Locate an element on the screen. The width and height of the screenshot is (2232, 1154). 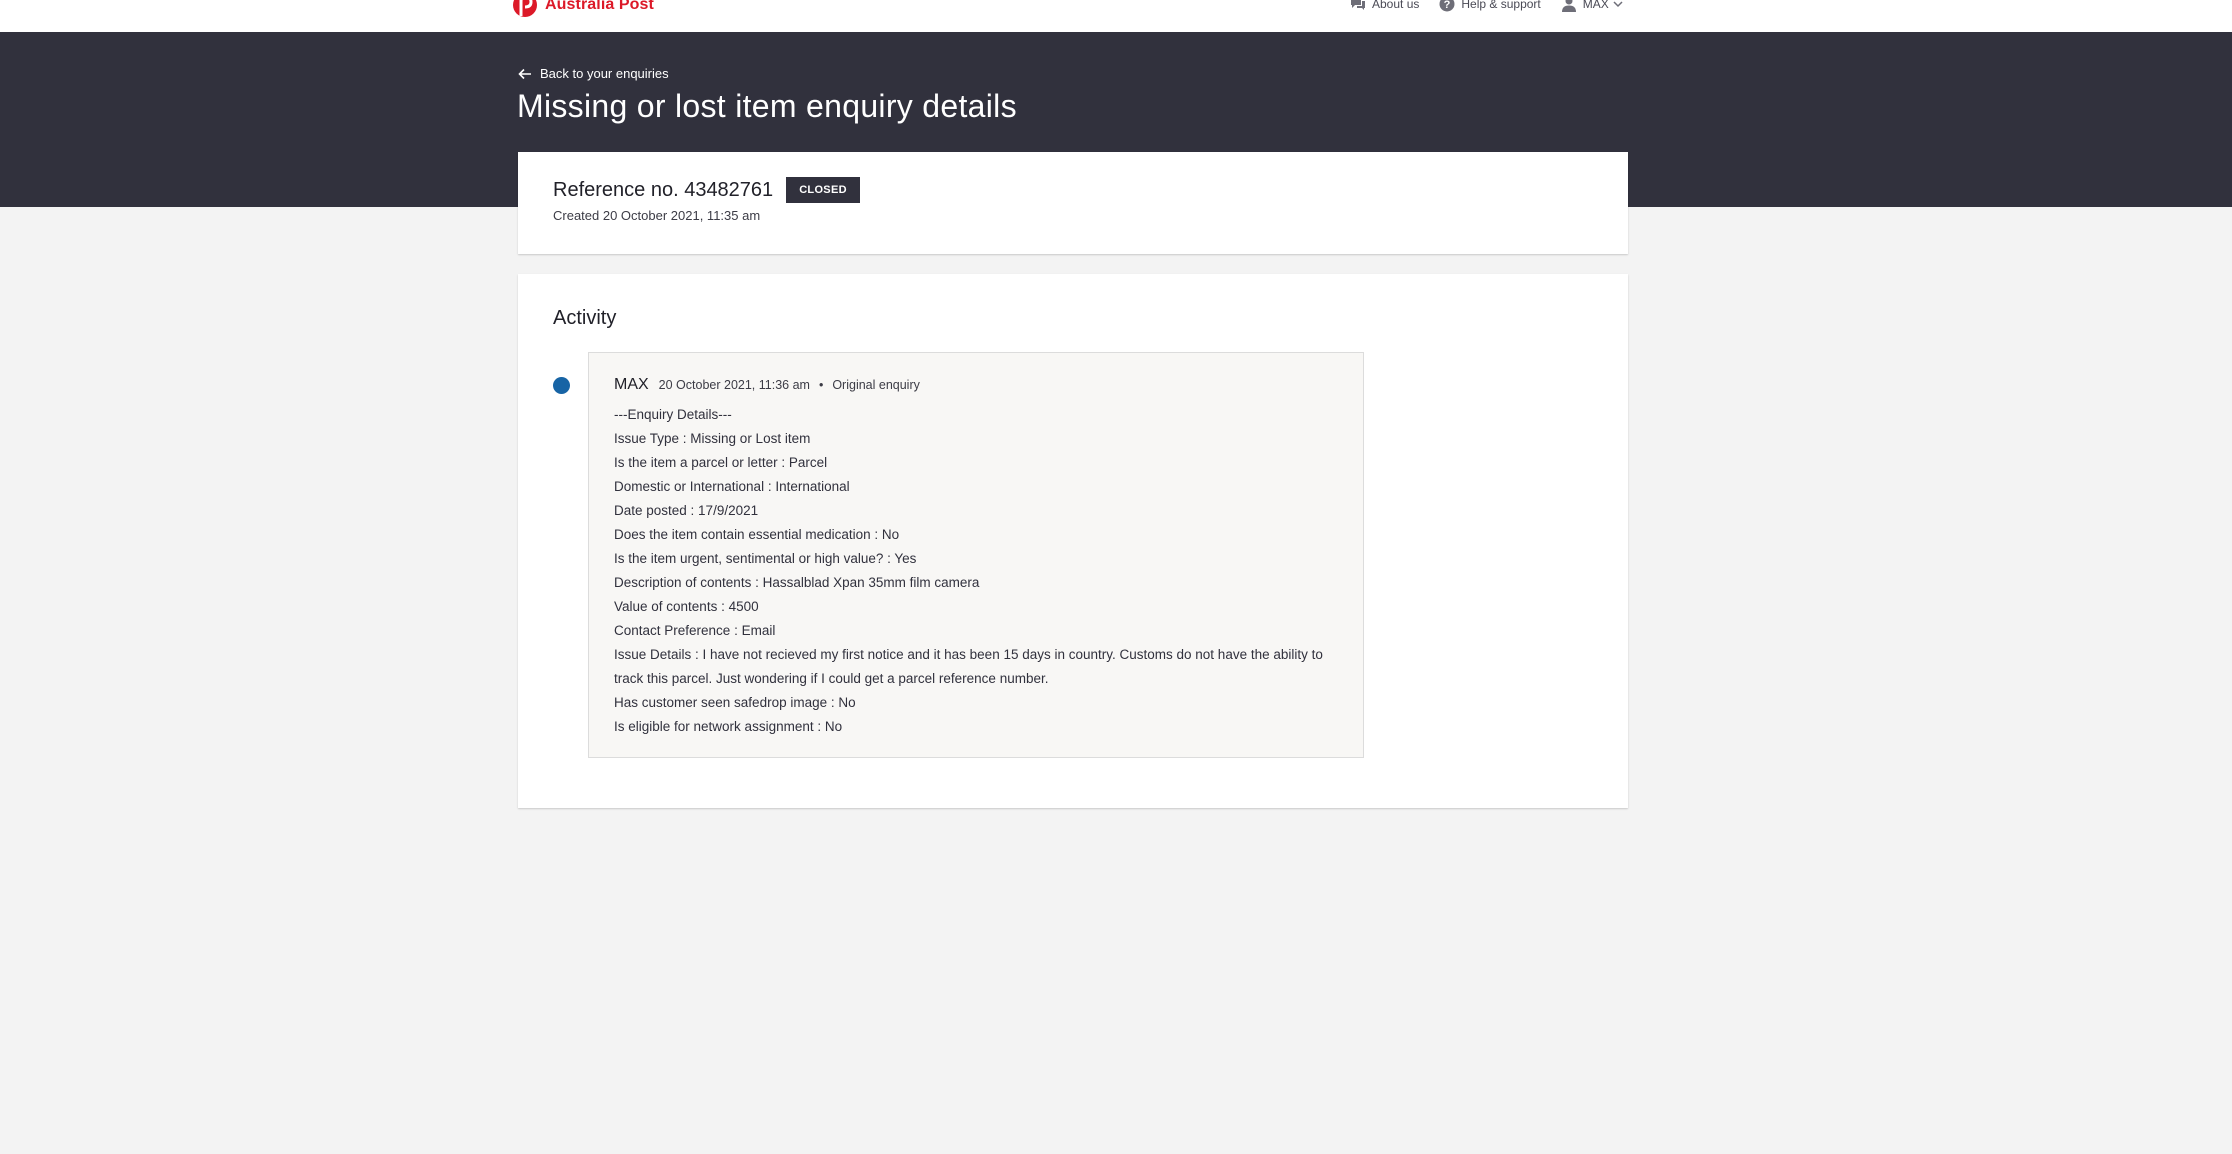
arrow-left-icon is located at coordinates (524, 73).